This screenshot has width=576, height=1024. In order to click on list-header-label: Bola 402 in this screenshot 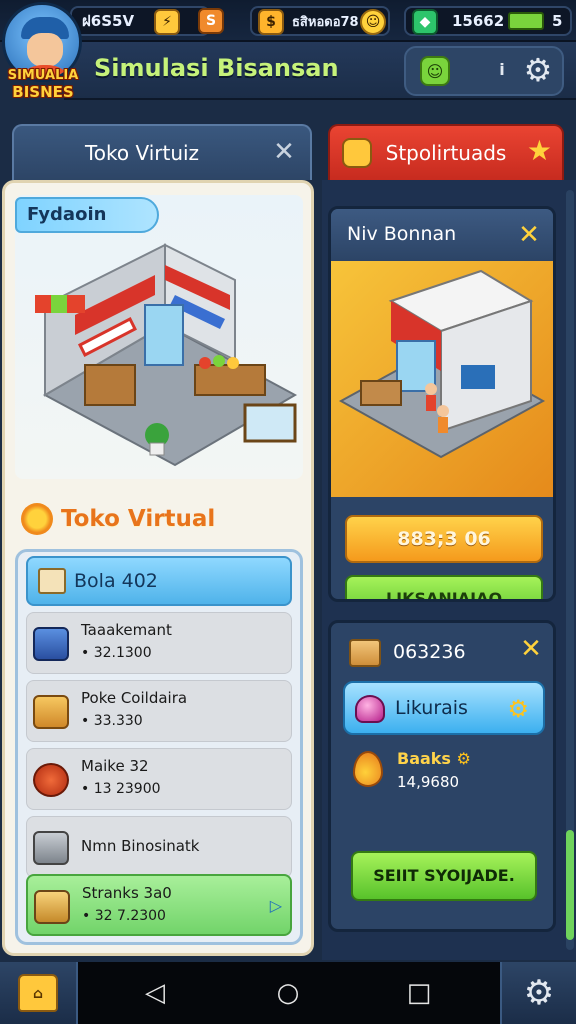, I will do `click(116, 581)`.